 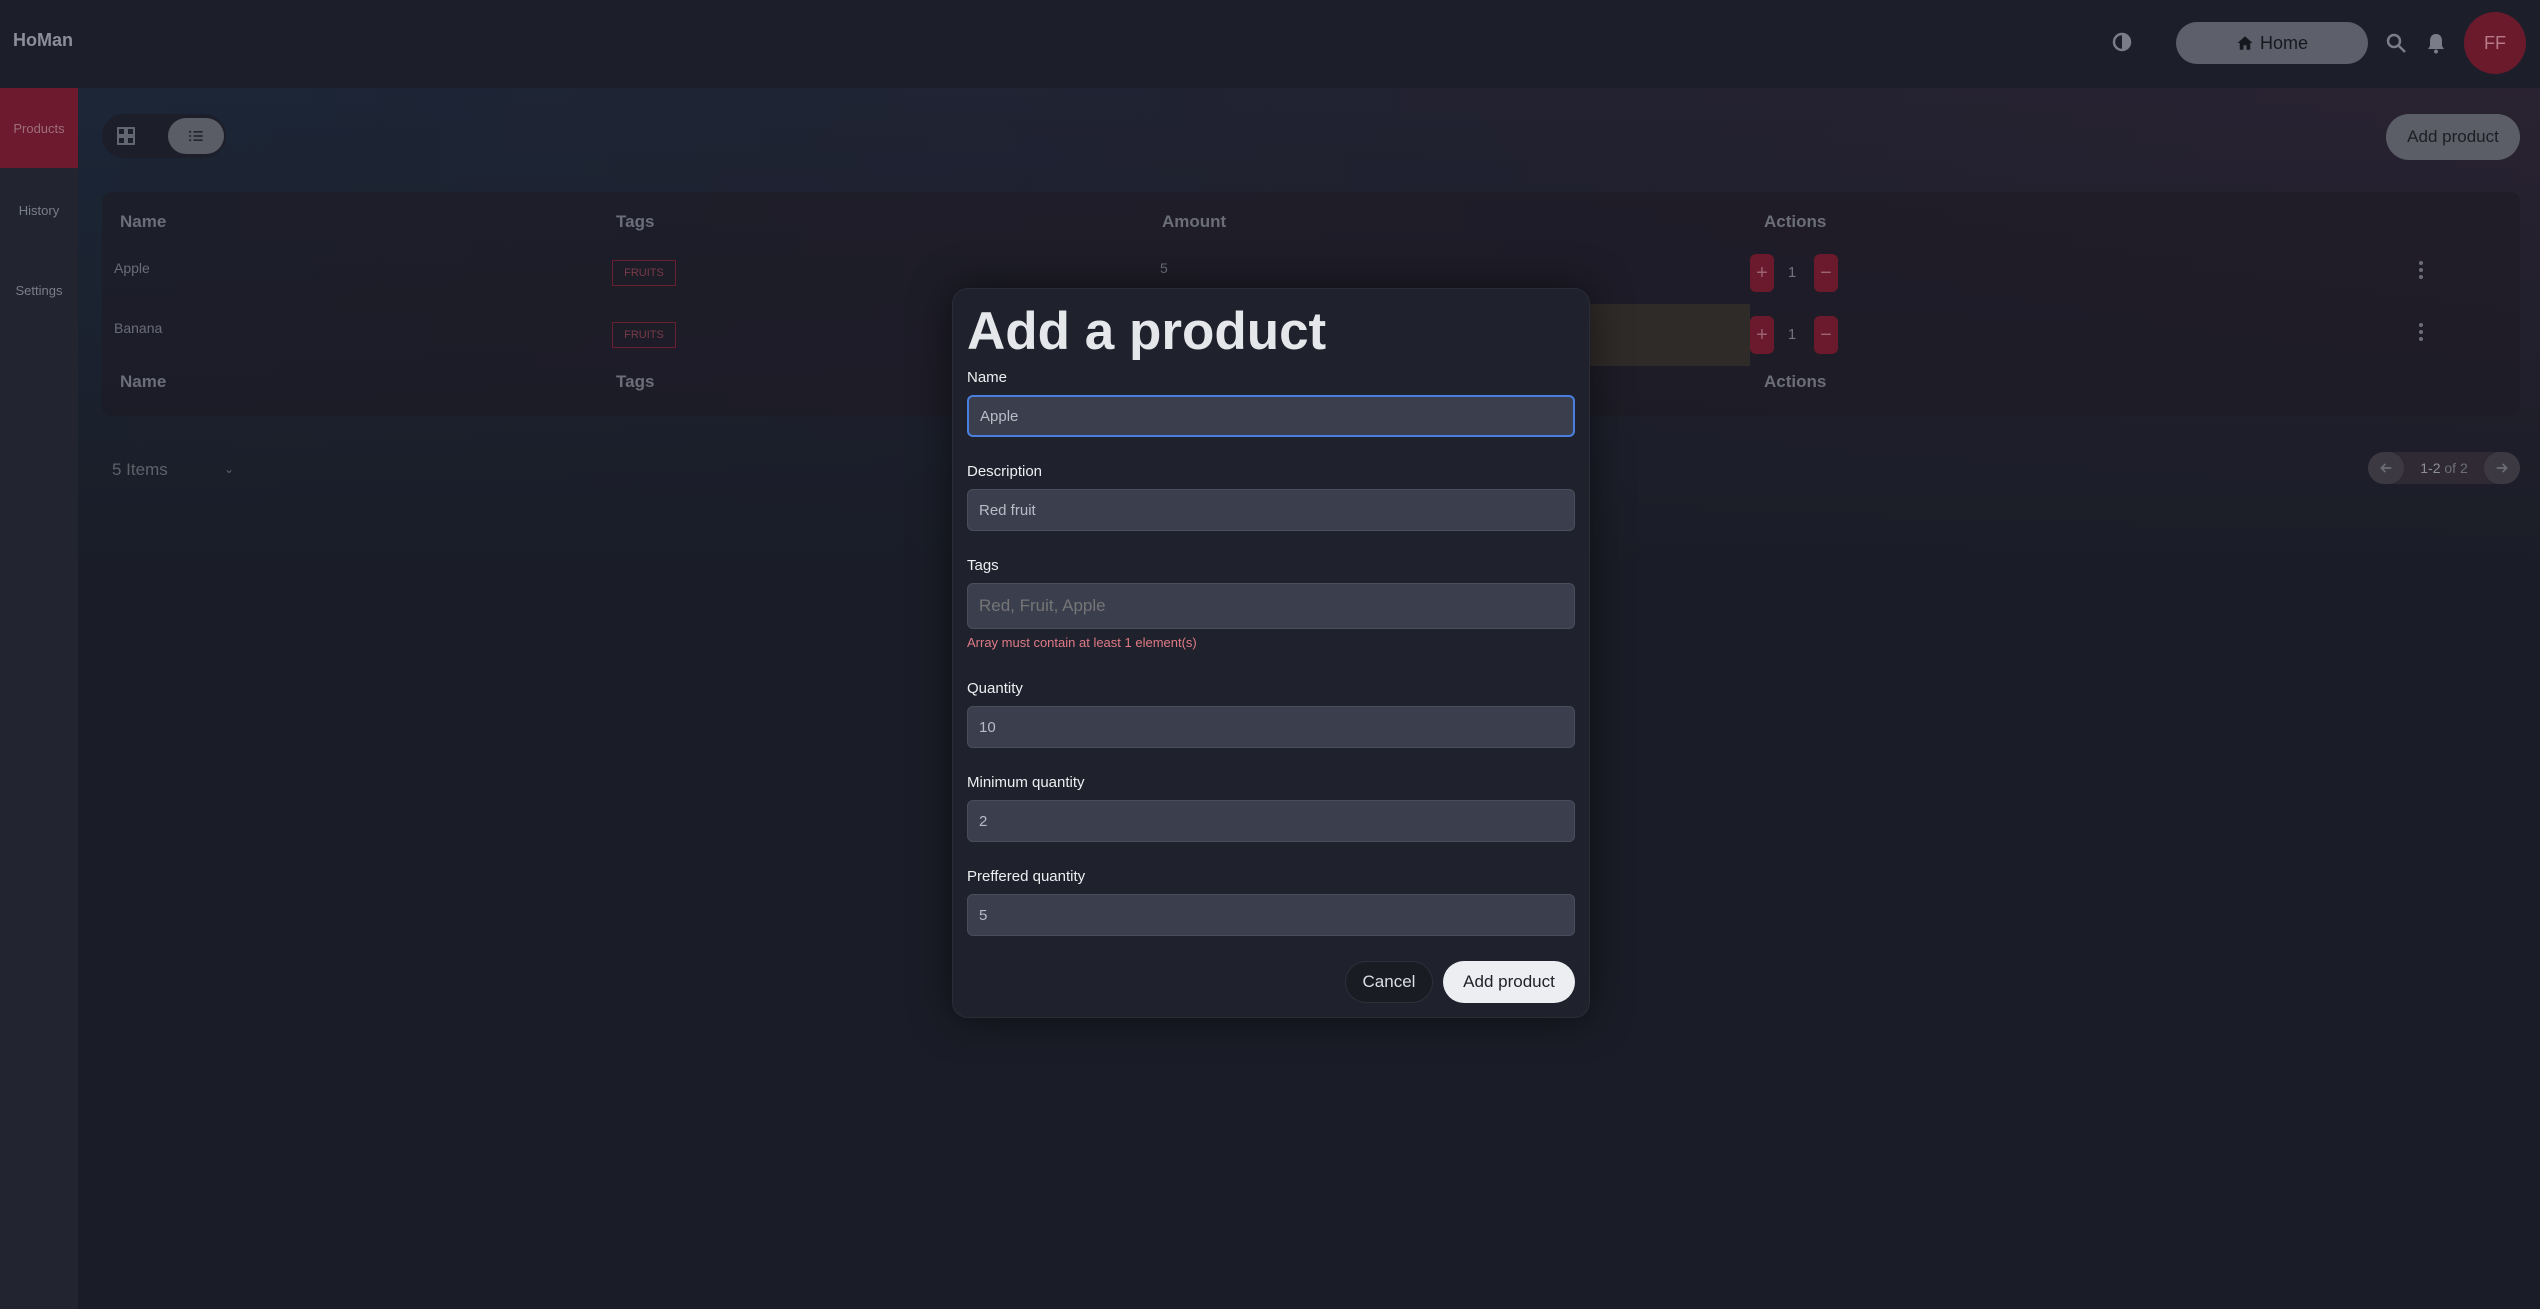 What do you see at coordinates (2122, 42) in the screenshot?
I see `theme-toggle-icon` at bounding box center [2122, 42].